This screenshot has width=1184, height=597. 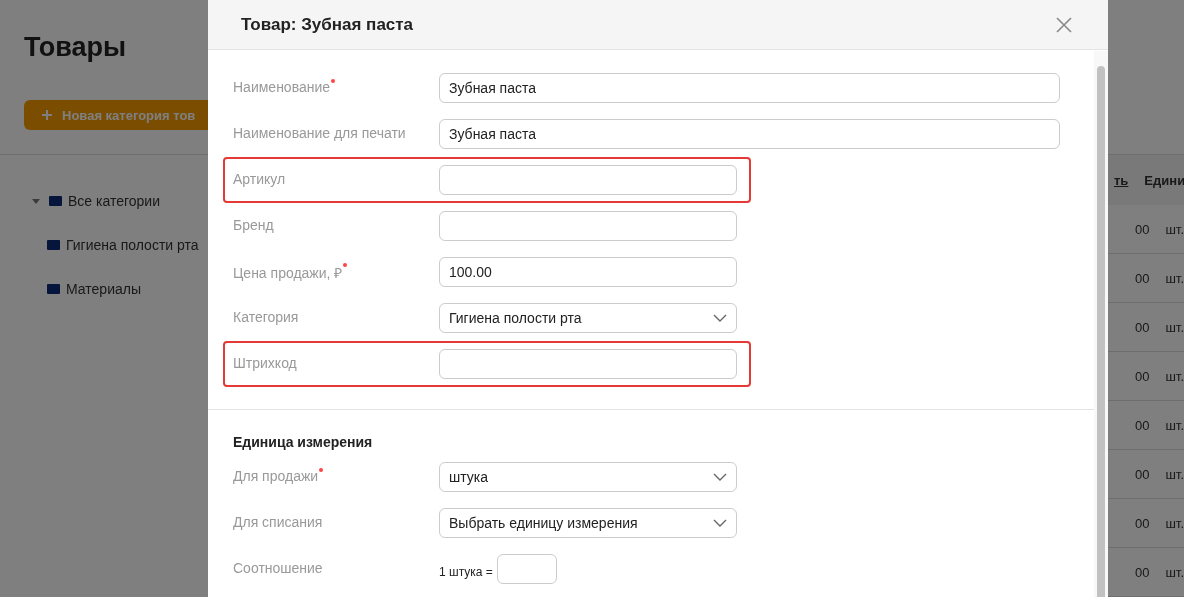 I want to click on field-label: Для продажи, so click(x=276, y=476).